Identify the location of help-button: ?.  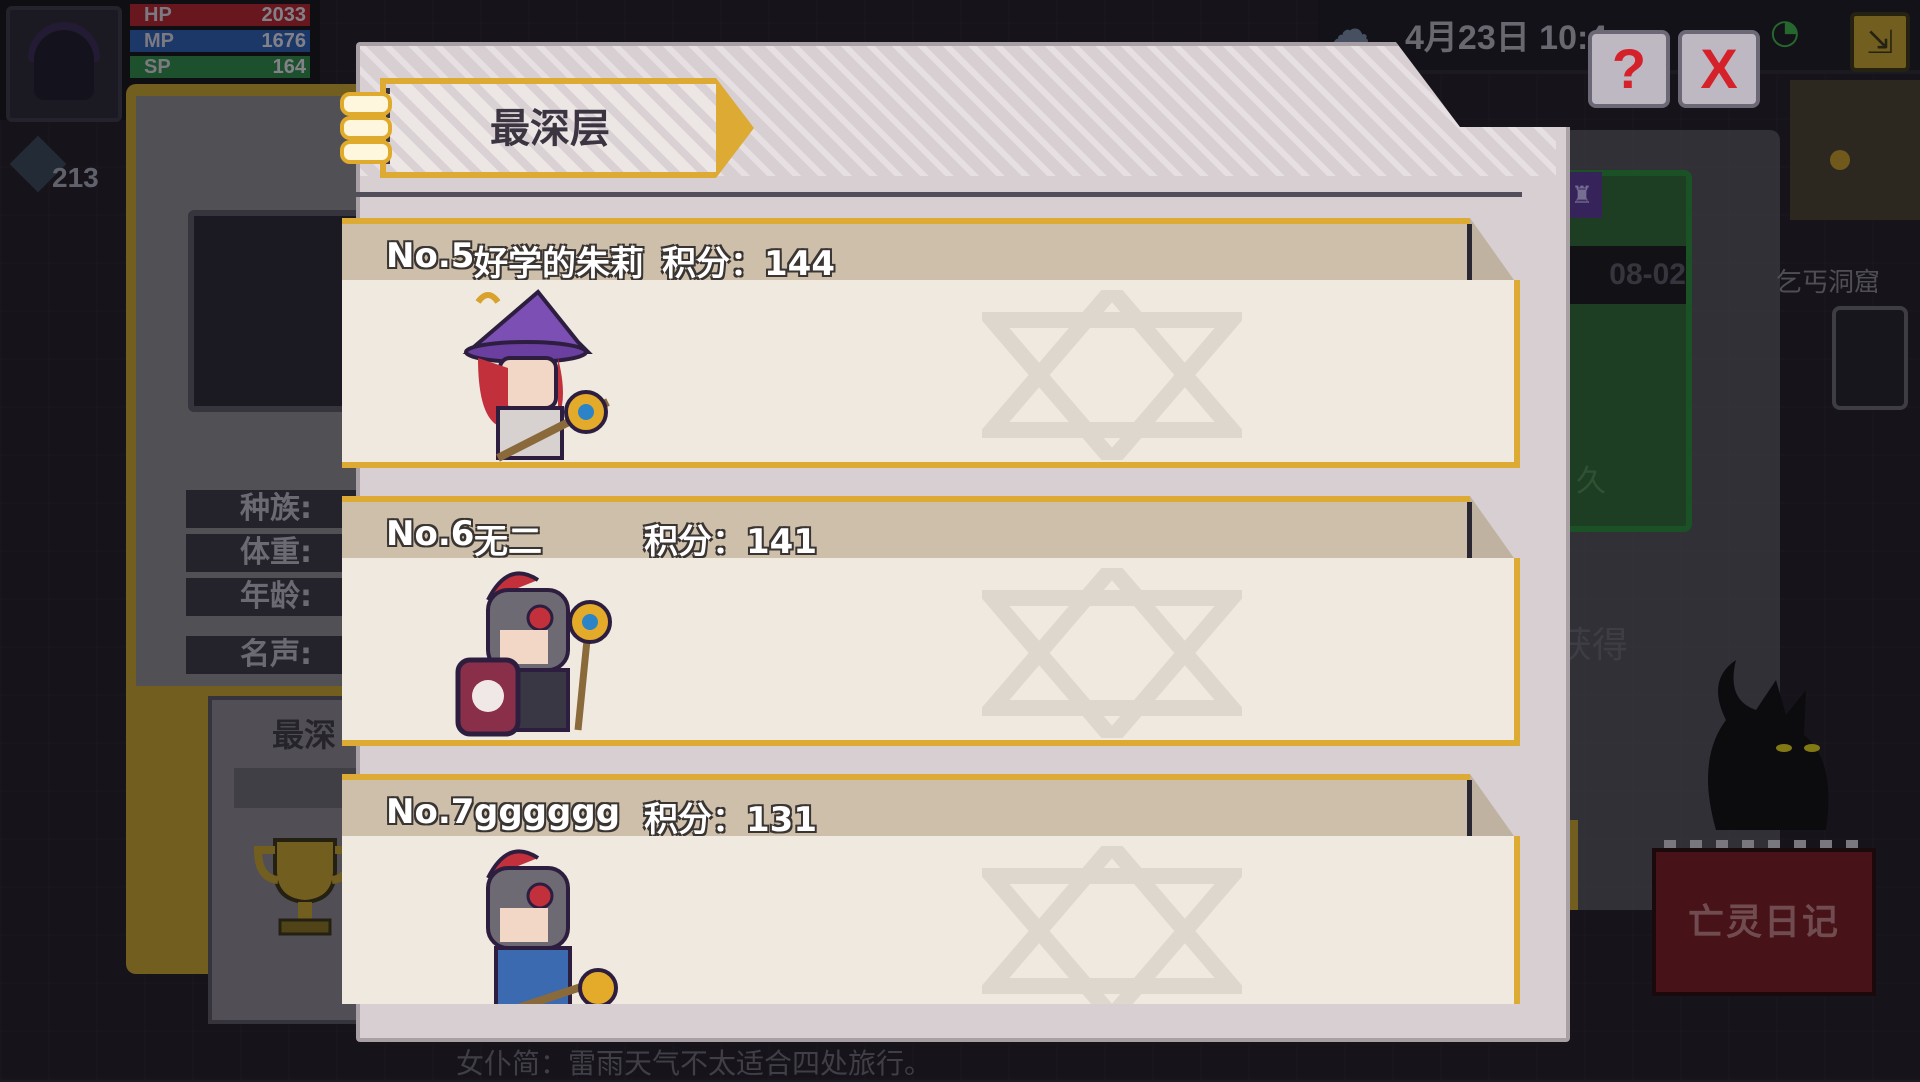
(1629, 69).